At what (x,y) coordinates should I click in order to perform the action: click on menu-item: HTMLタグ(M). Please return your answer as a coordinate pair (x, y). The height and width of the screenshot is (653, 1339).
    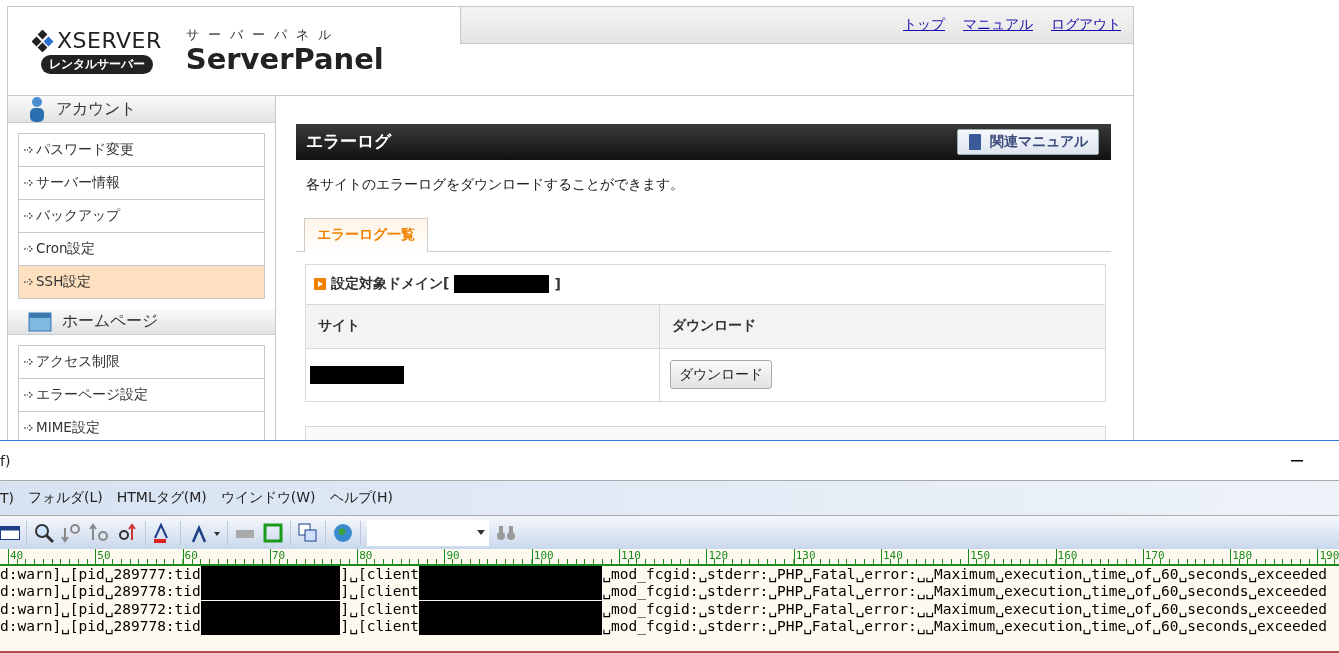
    Looking at the image, I should click on (161, 498).